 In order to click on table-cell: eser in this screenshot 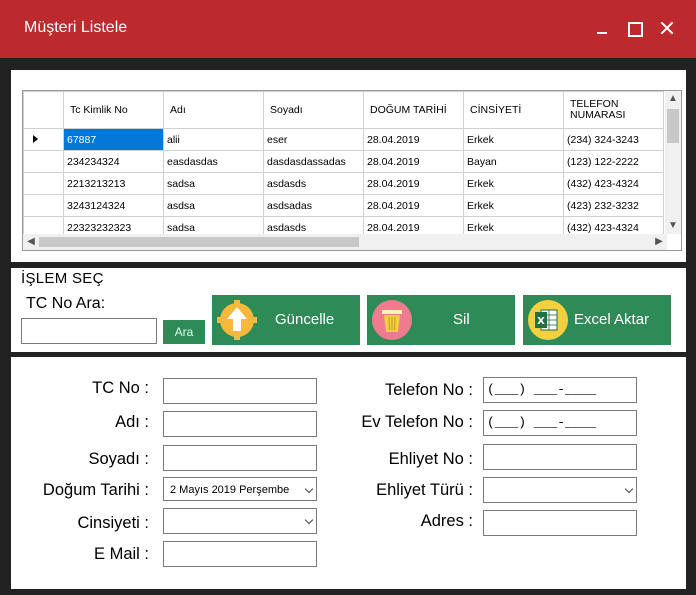, I will do `click(313, 139)`.